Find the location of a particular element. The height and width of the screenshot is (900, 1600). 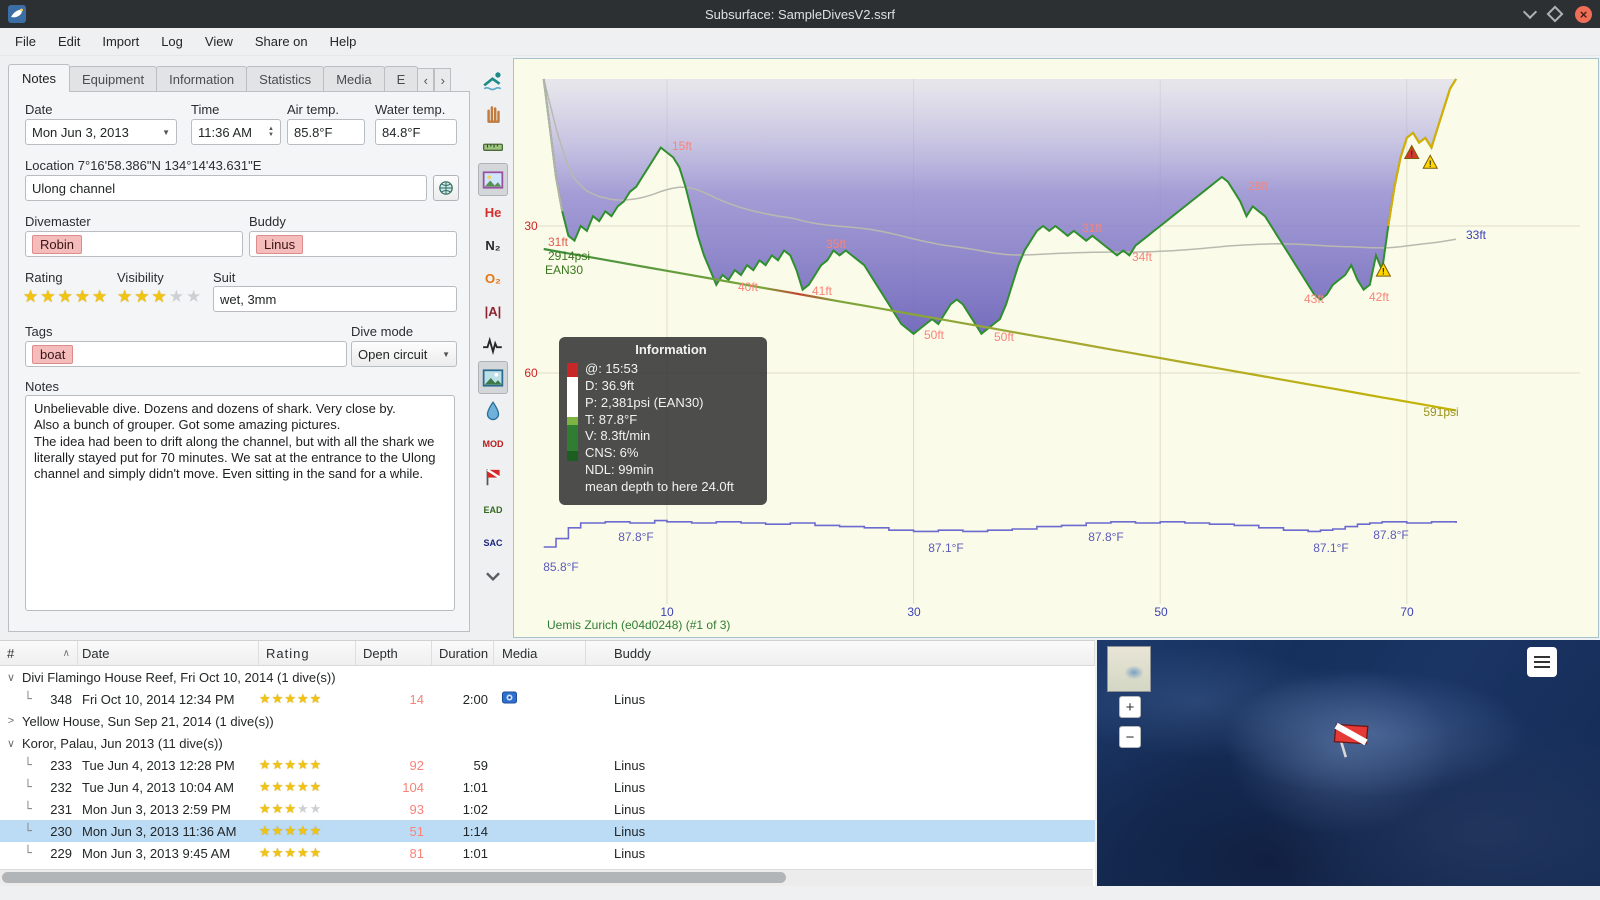

dive-plan-icon is located at coordinates (493, 80).